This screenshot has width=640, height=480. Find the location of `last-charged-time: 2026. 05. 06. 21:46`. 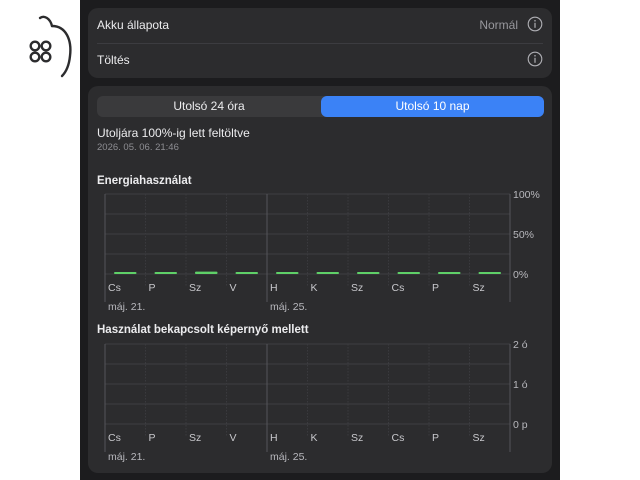

last-charged-time: 2026. 05. 06. 21:46 is located at coordinates (138, 147).